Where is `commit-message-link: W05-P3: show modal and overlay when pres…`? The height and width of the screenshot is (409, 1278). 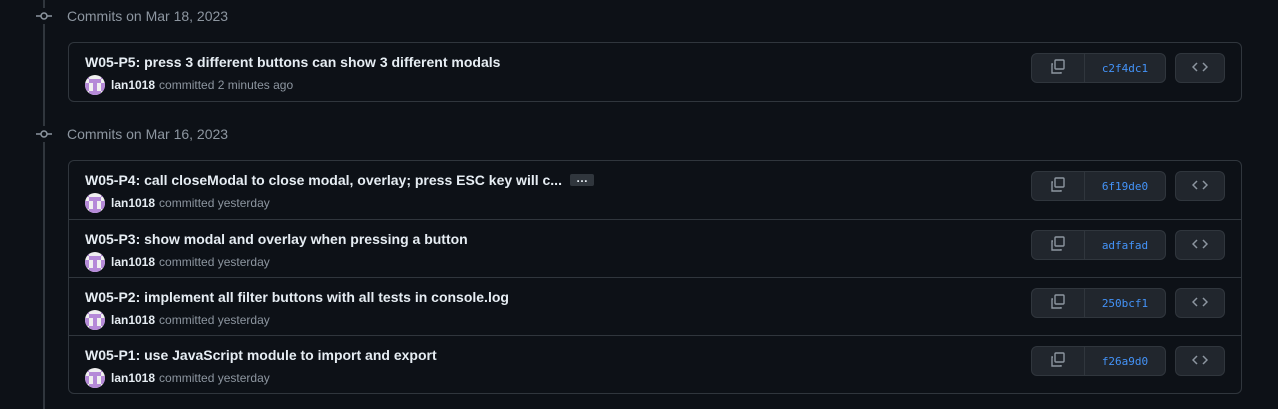
commit-message-link: W05-P3: show modal and overlay when pres… is located at coordinates (276, 239).